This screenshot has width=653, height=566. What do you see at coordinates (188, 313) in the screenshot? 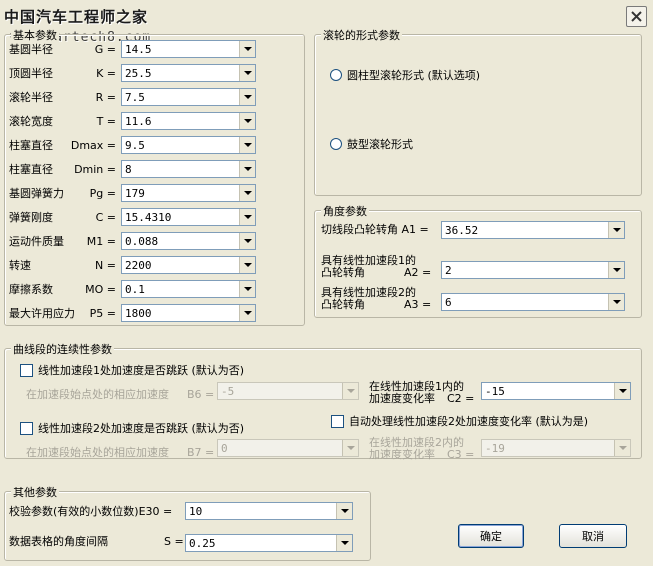
I see `basic-param-combo: 1800` at bounding box center [188, 313].